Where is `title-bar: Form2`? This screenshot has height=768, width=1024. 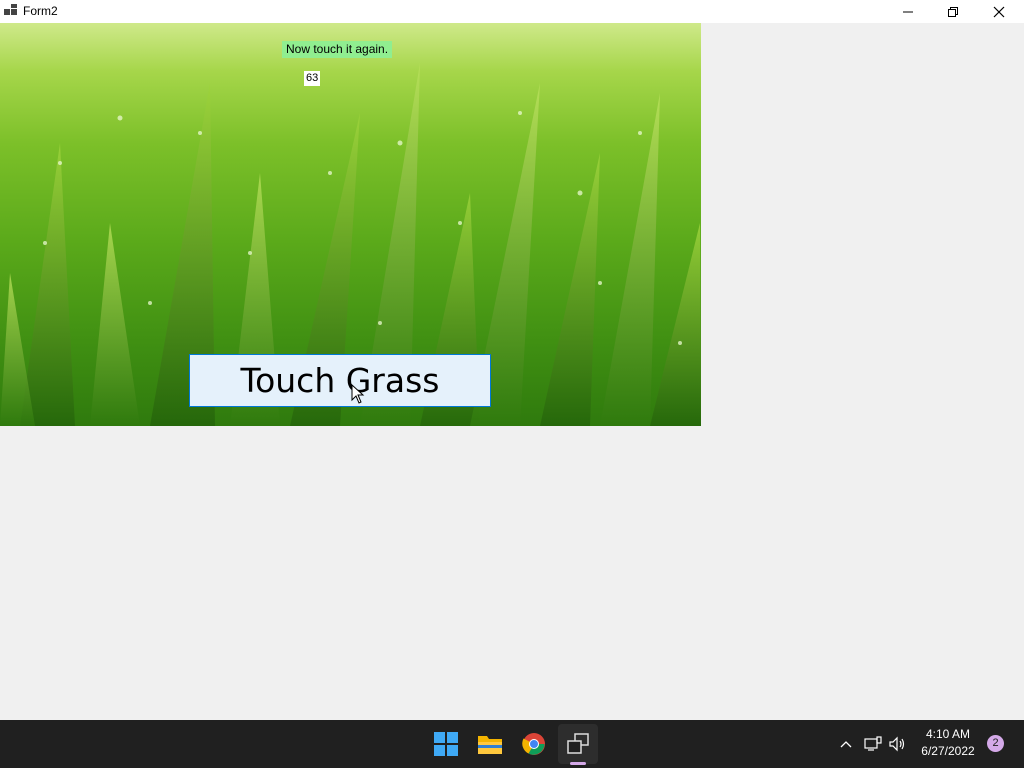
title-bar: Form2 is located at coordinates (512, 11).